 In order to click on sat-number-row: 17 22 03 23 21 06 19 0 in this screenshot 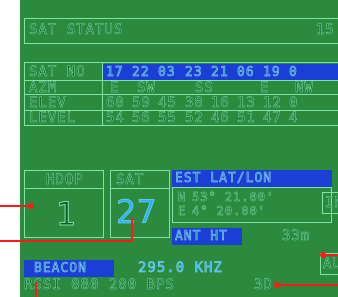, I will do `click(220, 72)`.